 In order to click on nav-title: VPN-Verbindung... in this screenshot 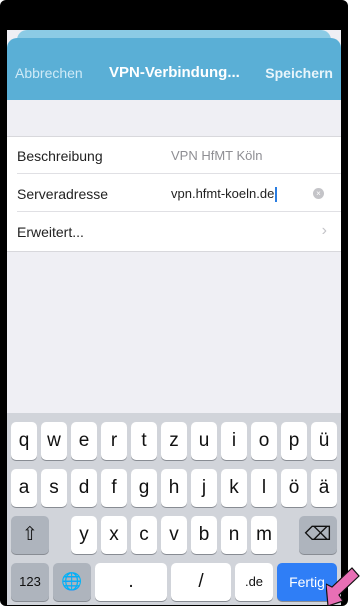, I will do `click(174, 72)`.